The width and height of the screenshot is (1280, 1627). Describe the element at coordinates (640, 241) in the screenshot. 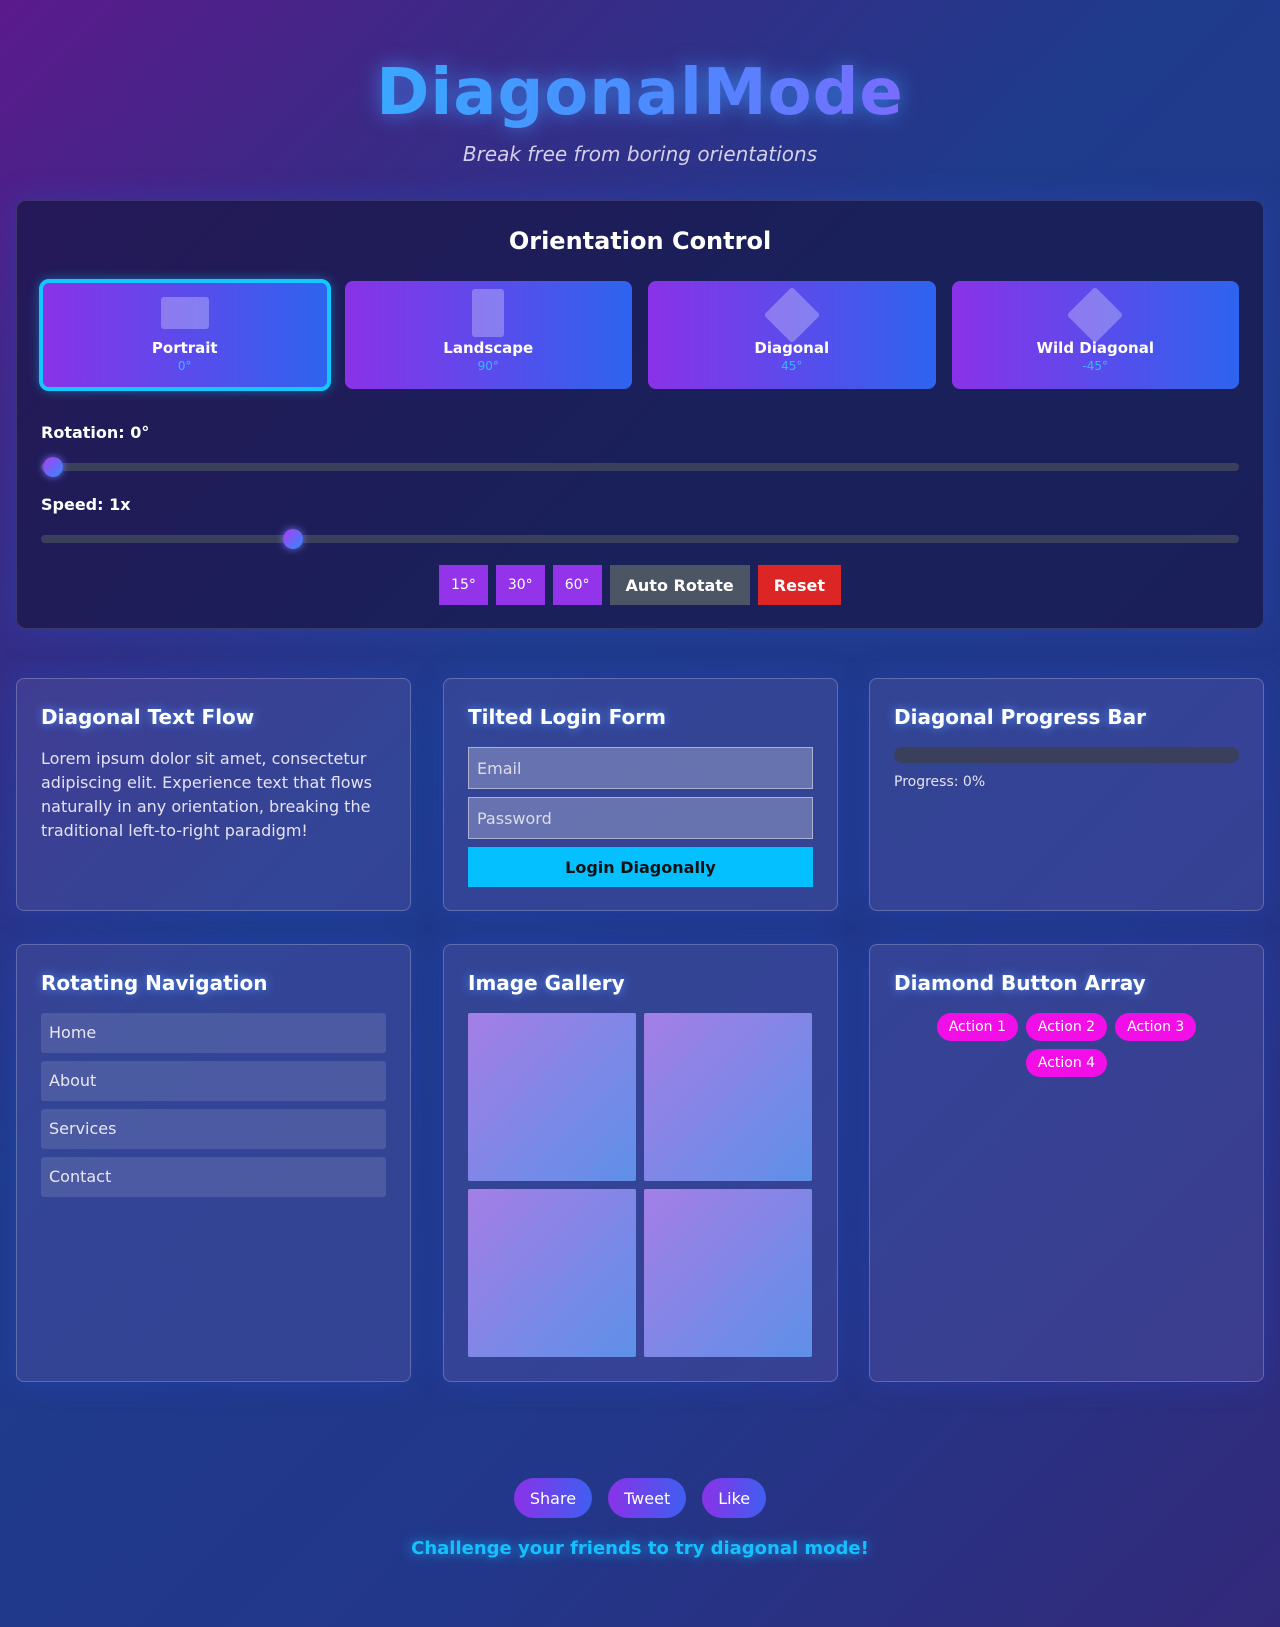

I see `orientation-control-title: Orientation Control` at that location.